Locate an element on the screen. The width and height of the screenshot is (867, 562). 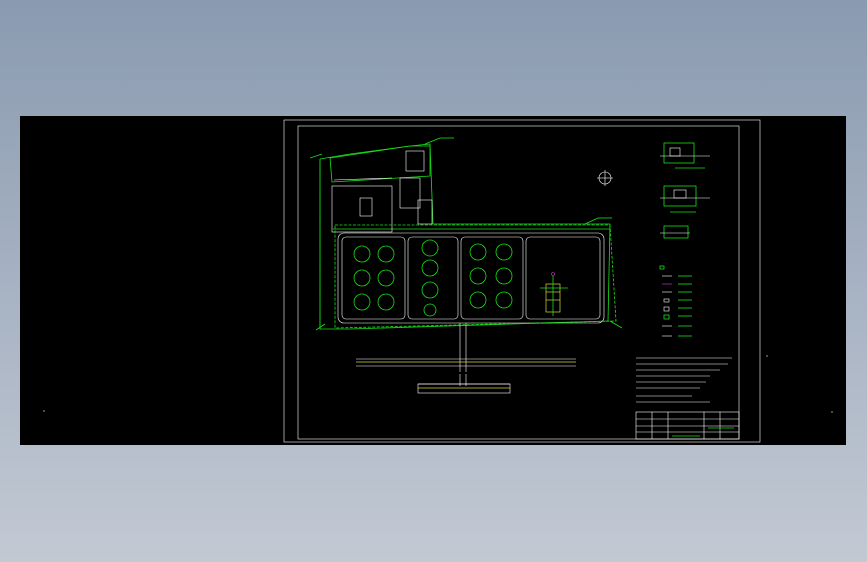
road-network is located at coordinates (471, 313).